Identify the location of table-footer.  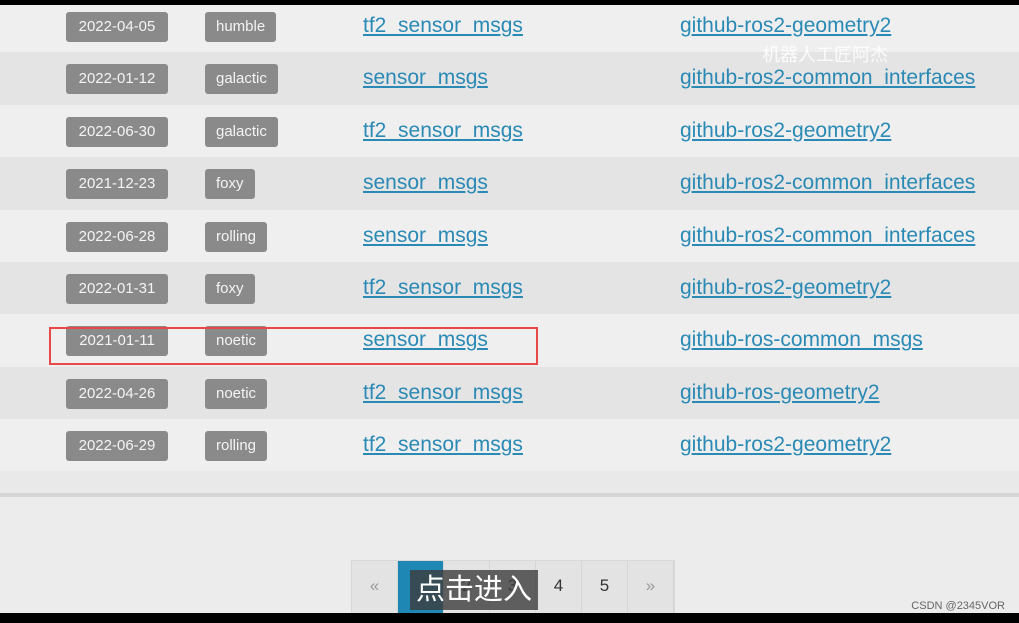
(509, 484).